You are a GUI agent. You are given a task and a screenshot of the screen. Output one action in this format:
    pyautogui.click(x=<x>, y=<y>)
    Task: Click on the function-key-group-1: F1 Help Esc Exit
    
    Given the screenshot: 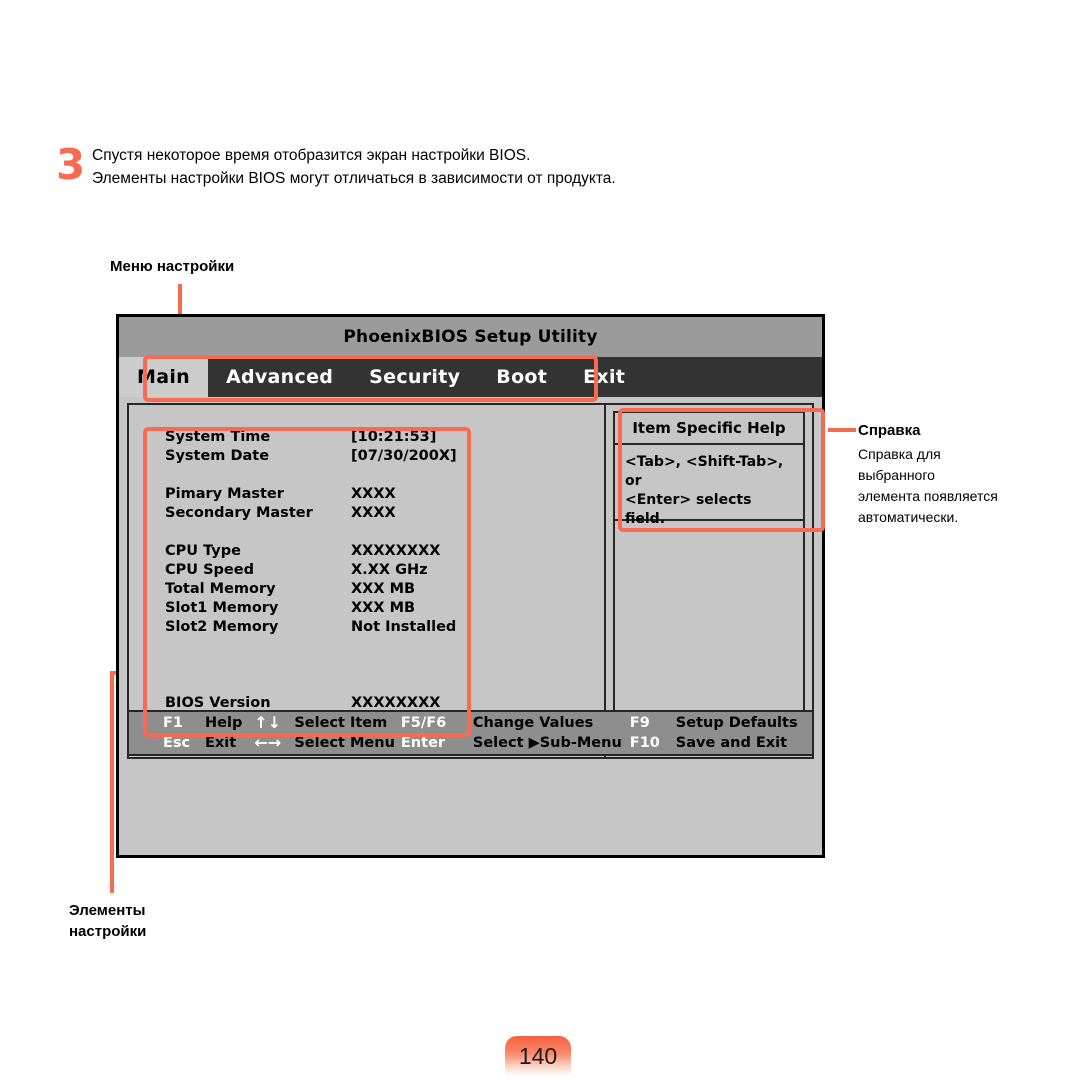 What is the action you would take?
    pyautogui.click(x=202, y=733)
    